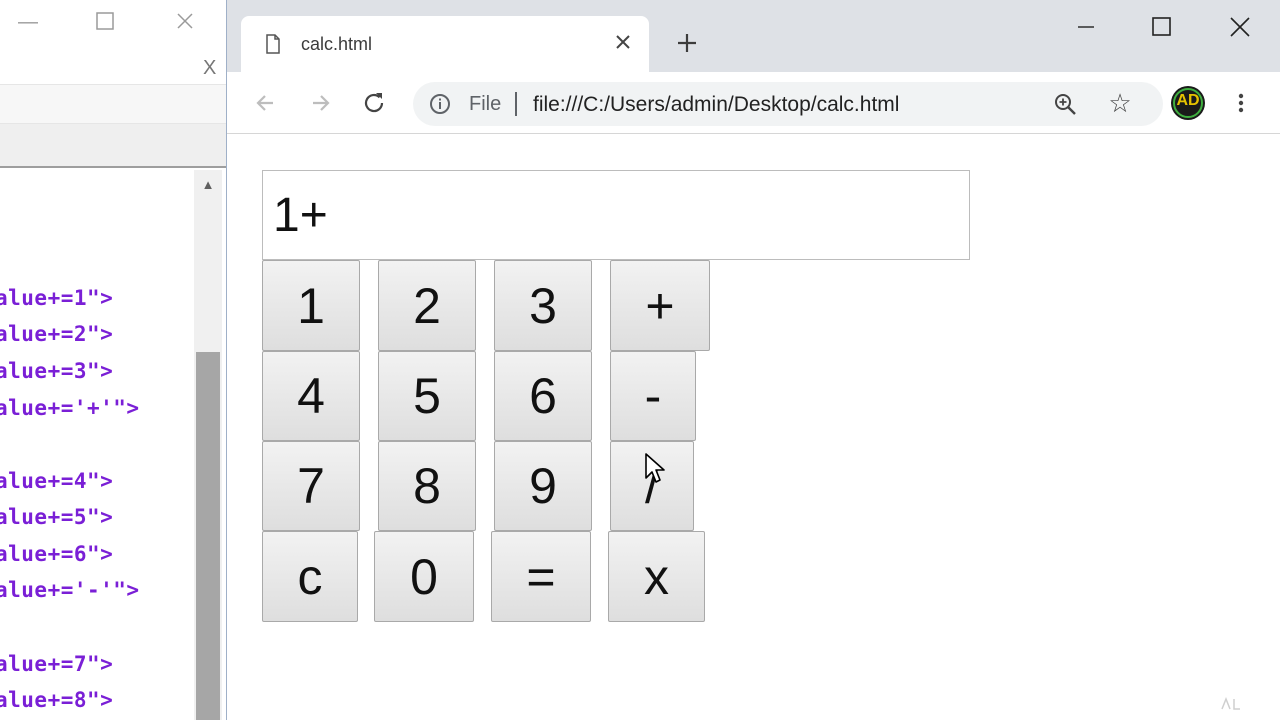  What do you see at coordinates (653, 396) in the screenshot?
I see `key-minus-button: -` at bounding box center [653, 396].